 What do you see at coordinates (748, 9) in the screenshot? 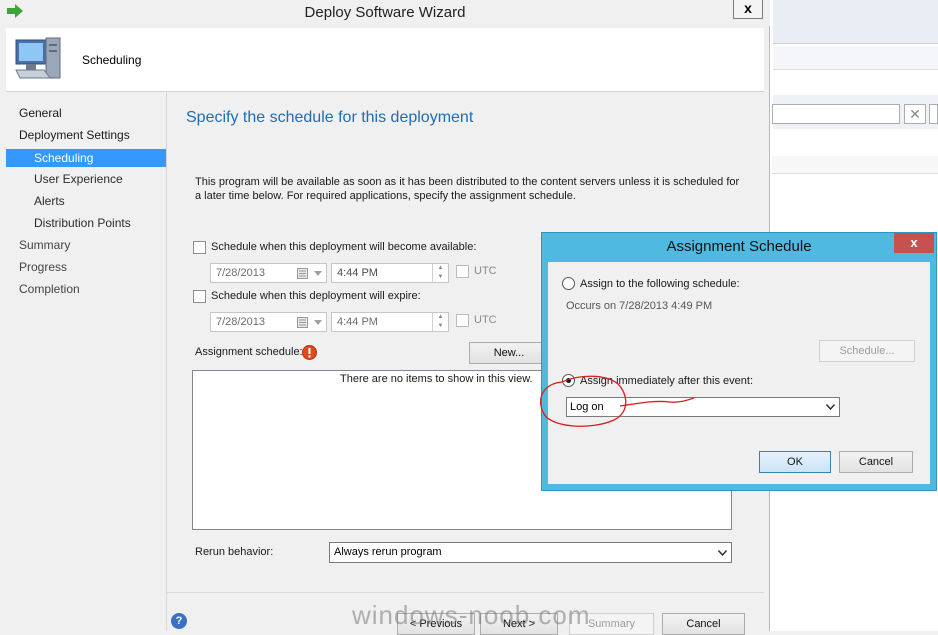
I see `wizard-close-button: x` at bounding box center [748, 9].